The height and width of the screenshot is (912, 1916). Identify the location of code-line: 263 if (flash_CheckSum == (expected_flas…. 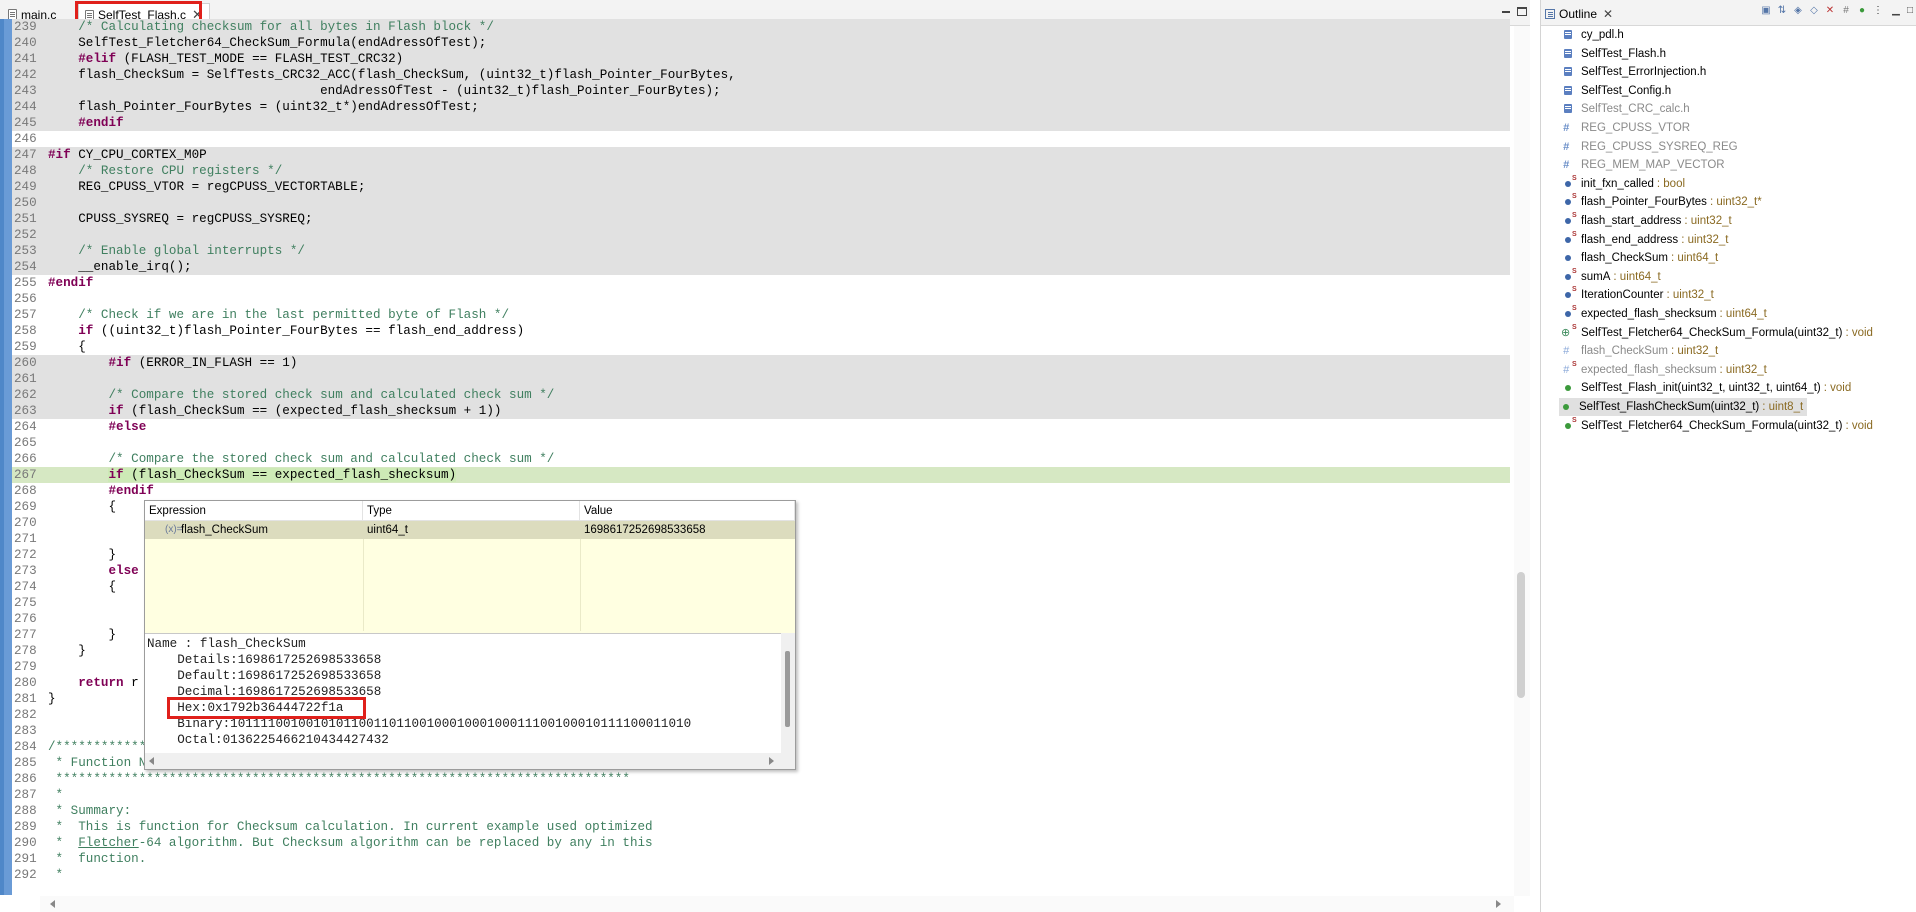
(761, 411).